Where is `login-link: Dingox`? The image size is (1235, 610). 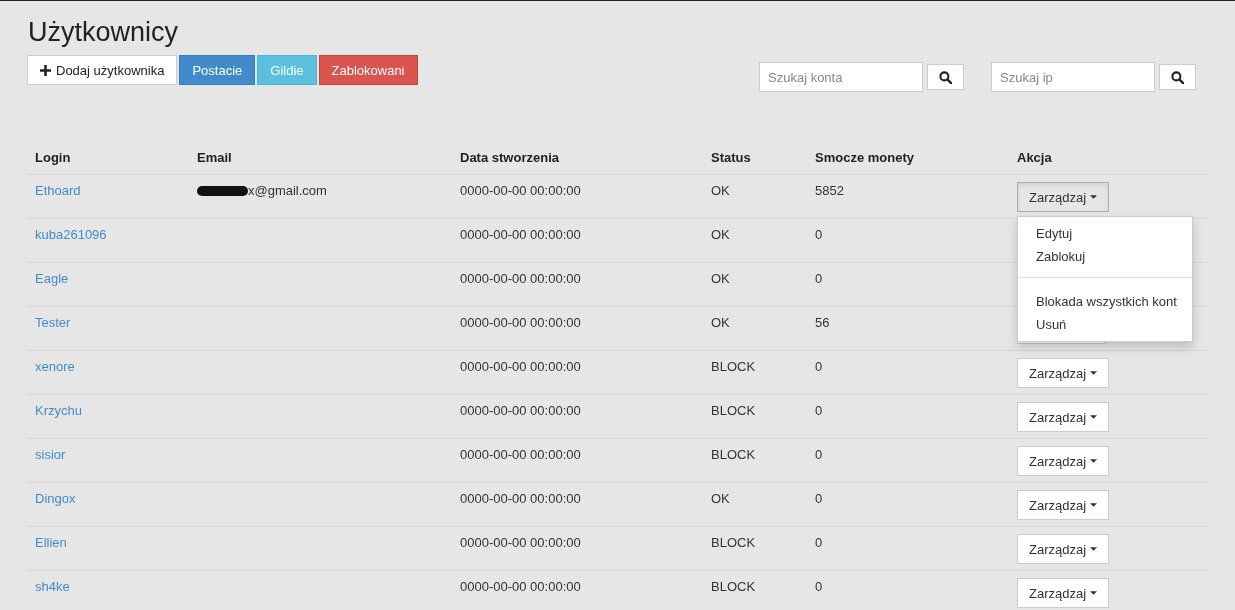
login-link: Dingox is located at coordinates (55, 498).